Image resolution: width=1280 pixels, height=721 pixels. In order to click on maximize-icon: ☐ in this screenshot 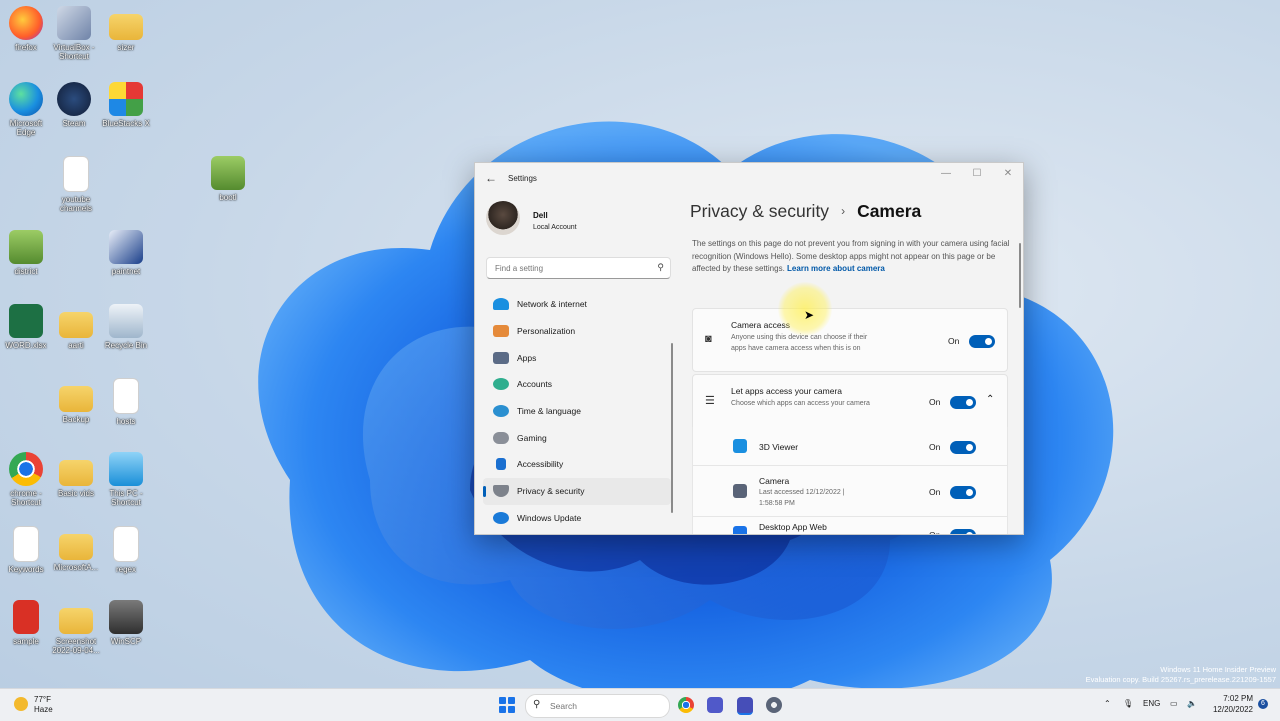, I will do `click(977, 173)`.